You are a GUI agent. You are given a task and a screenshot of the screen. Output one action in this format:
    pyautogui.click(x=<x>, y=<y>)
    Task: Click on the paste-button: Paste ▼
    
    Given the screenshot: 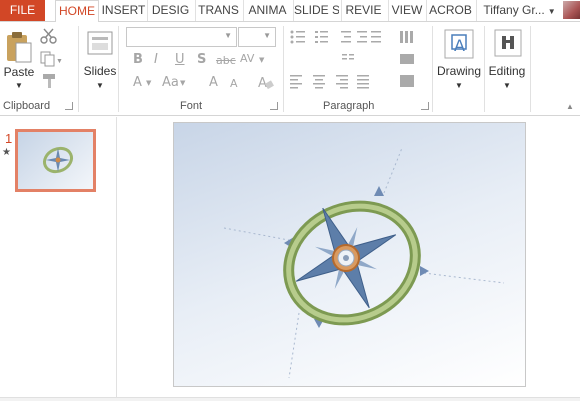 What is the action you would take?
    pyautogui.click(x=19, y=61)
    